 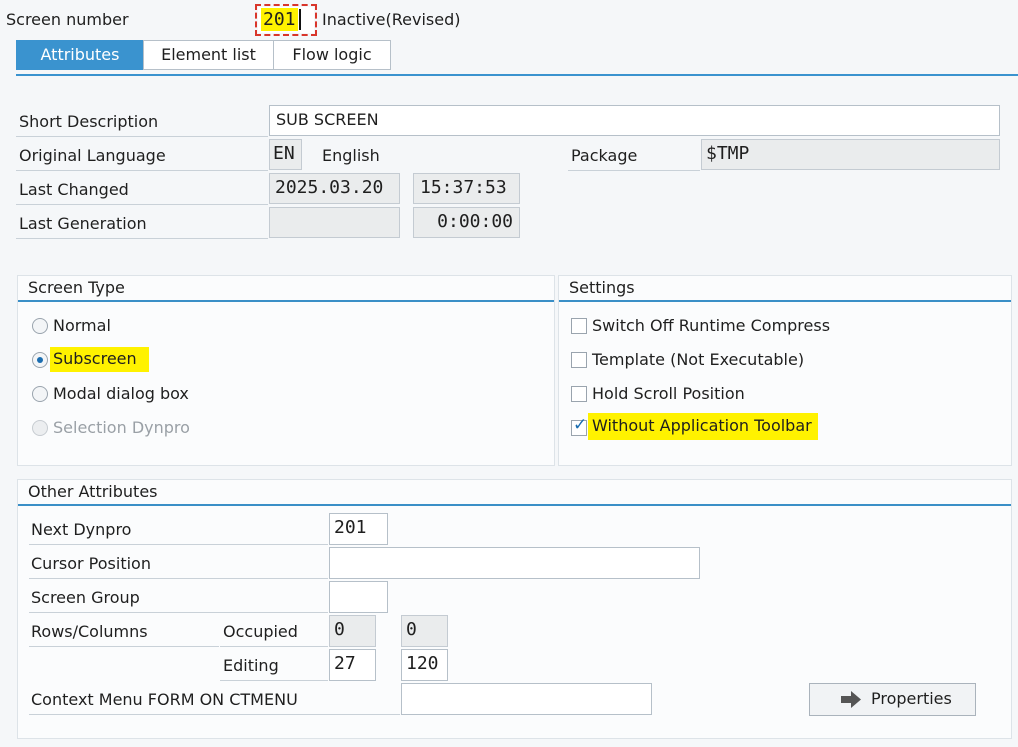 I want to click on occupied-rows-field: 0, so click(x=352, y=631).